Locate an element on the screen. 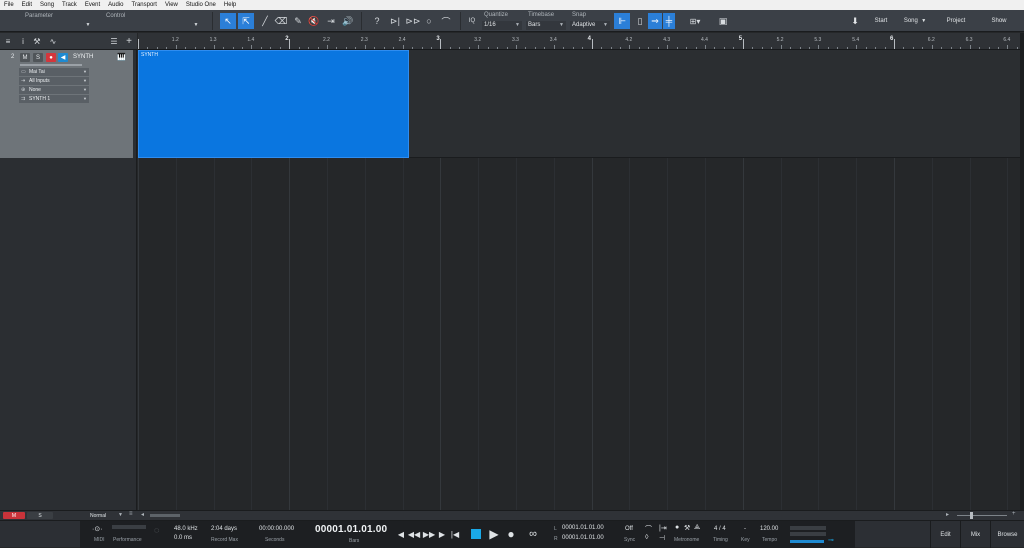  punch-icon: |⇥ is located at coordinates (663, 528).